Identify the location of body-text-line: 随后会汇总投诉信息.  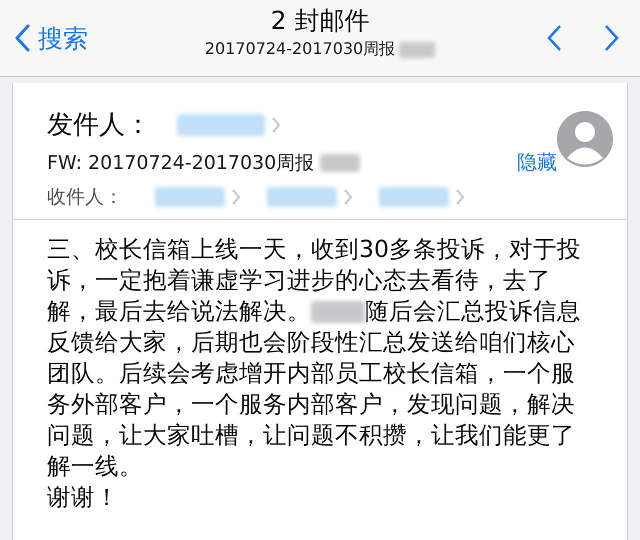
(473, 311).